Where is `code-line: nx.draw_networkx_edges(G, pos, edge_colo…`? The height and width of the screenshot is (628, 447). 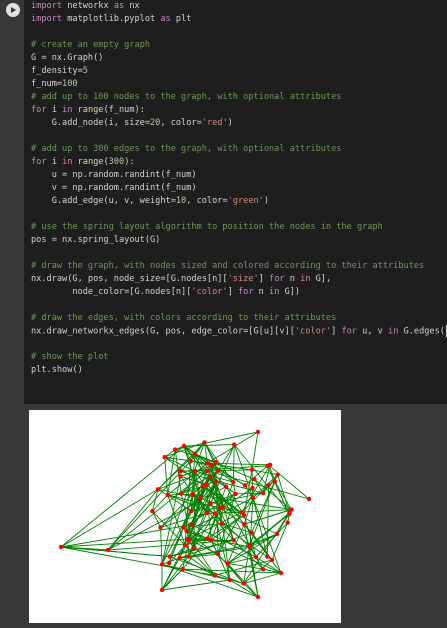 code-line: nx.draw_networkx_edges(G, pos, edge_colo… is located at coordinates (239, 332).